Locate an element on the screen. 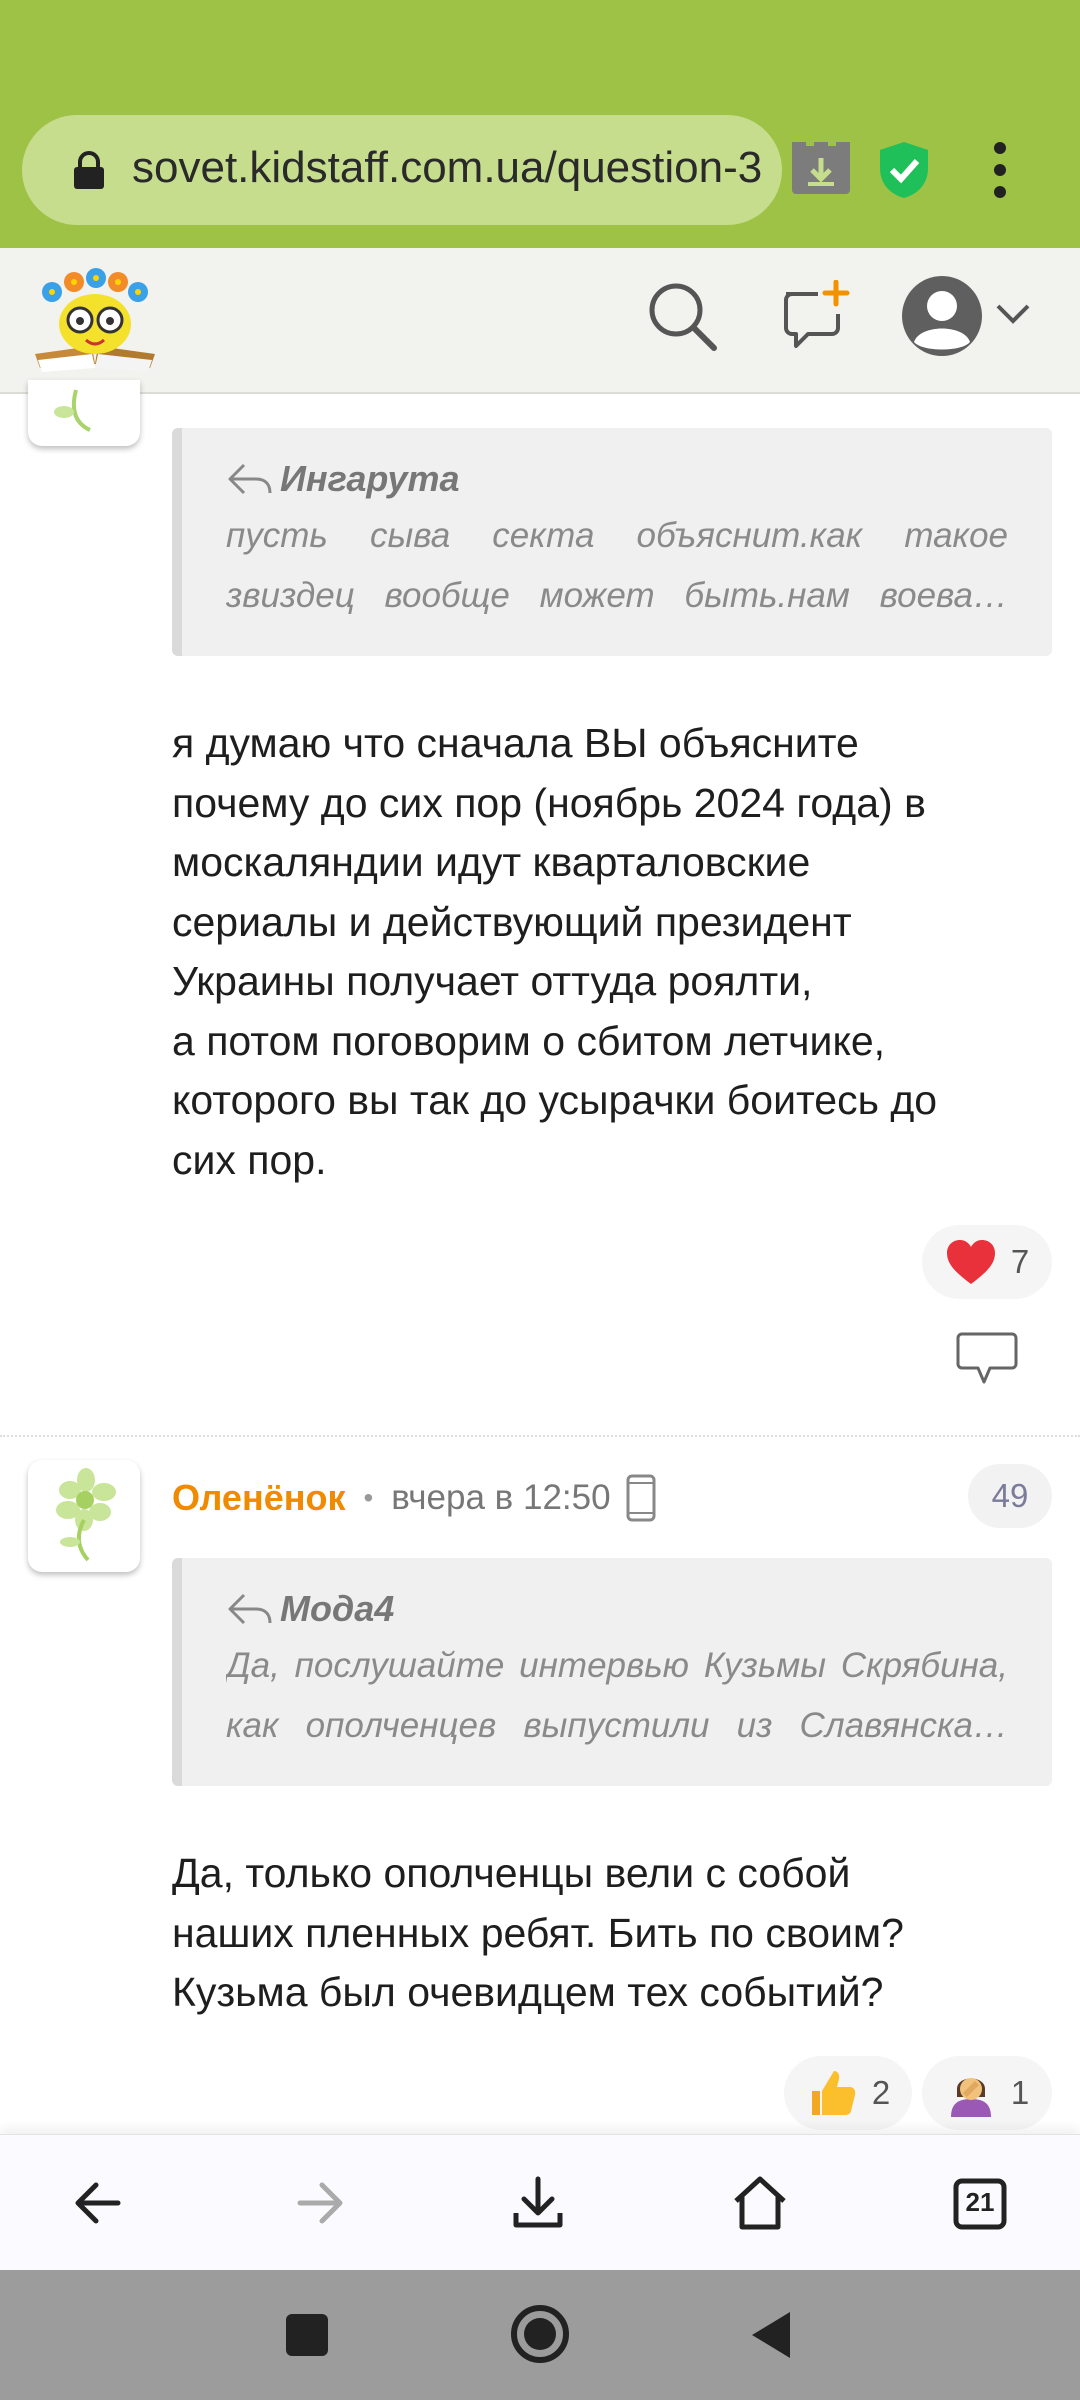  post-meta: Оленёнок • вчера в 12:50 is located at coordinates (414, 1498).